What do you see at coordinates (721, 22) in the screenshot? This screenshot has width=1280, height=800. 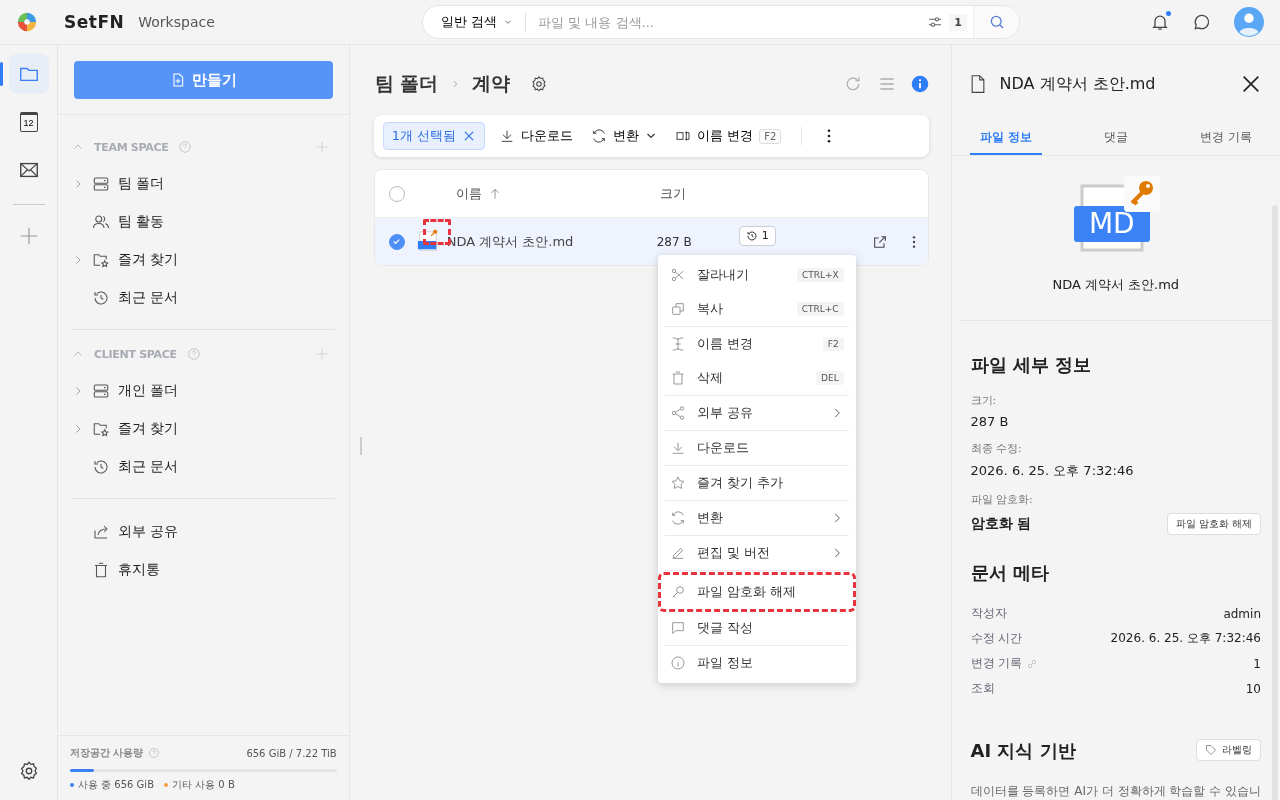 I see `search-field: 일반 검색 파일 및 내용 검색... 1` at bounding box center [721, 22].